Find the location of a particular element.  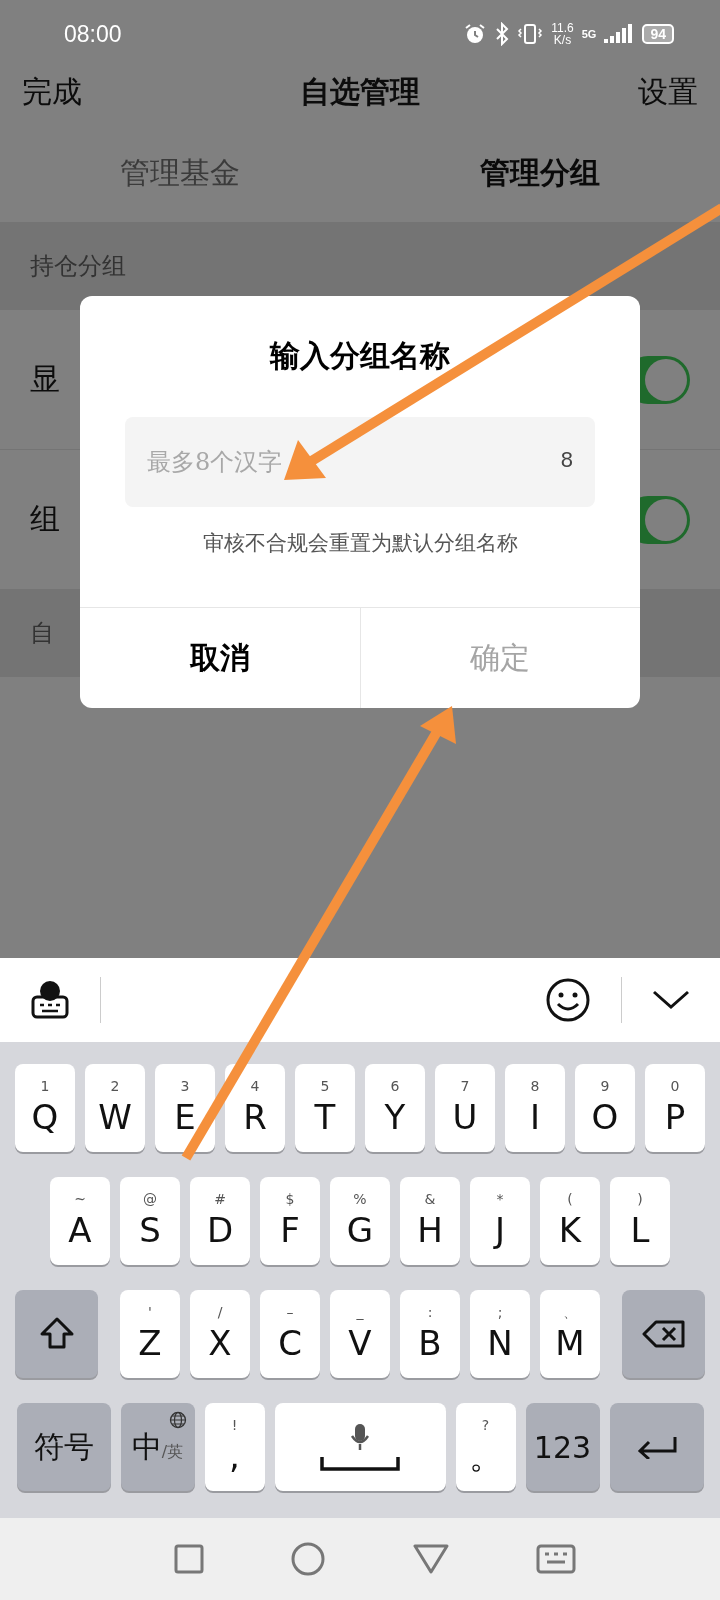

keyboard-icon is located at coordinates (50, 1000).